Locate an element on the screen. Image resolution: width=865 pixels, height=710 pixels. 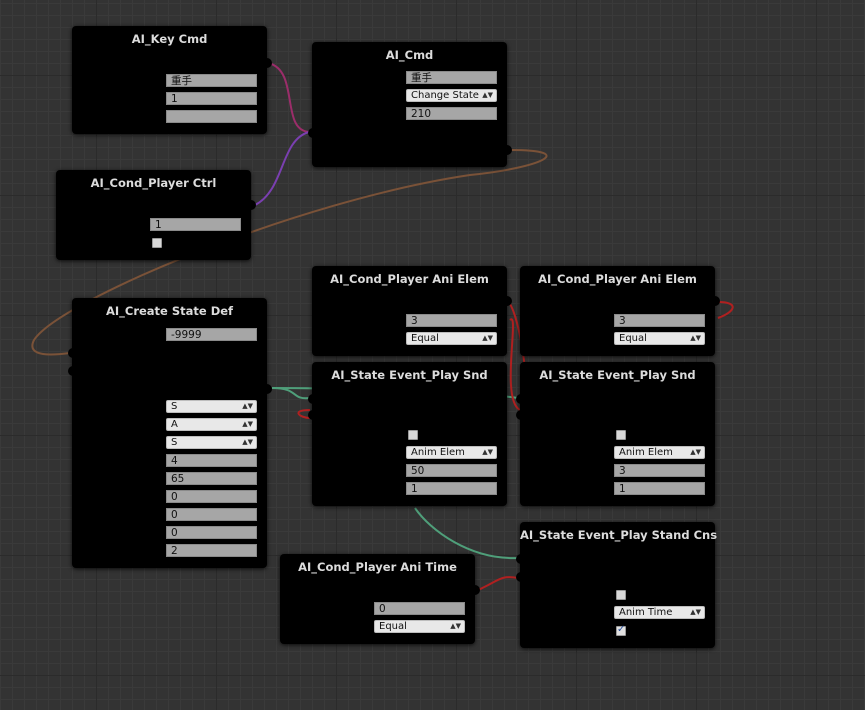
play-snd-value-field: 3 is located at coordinates (659, 470).